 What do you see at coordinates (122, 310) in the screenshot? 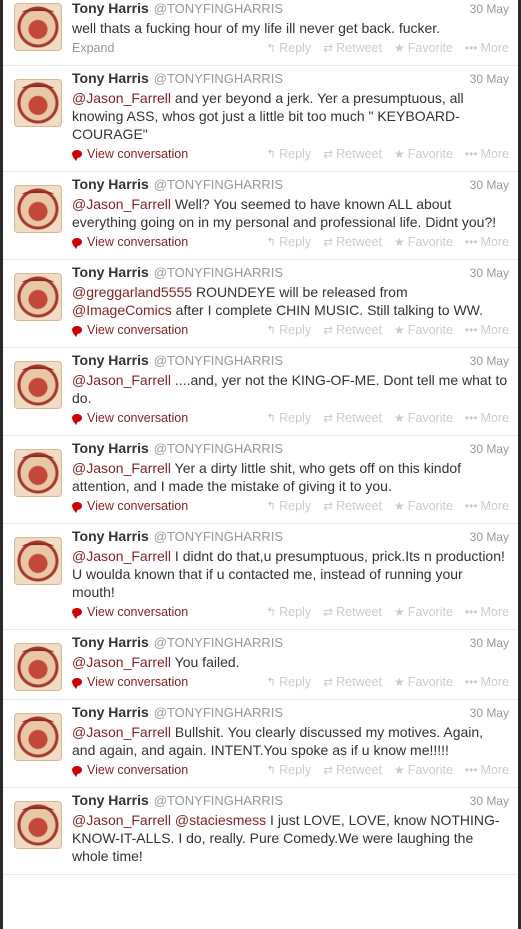
I see `mention-link: @ImageComics` at bounding box center [122, 310].